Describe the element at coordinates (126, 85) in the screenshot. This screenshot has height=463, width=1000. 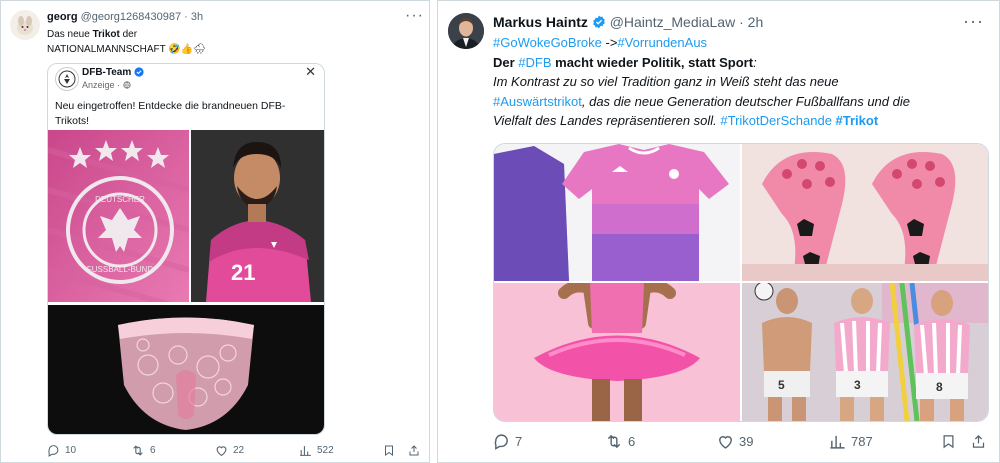
I see `globe-icon` at that location.